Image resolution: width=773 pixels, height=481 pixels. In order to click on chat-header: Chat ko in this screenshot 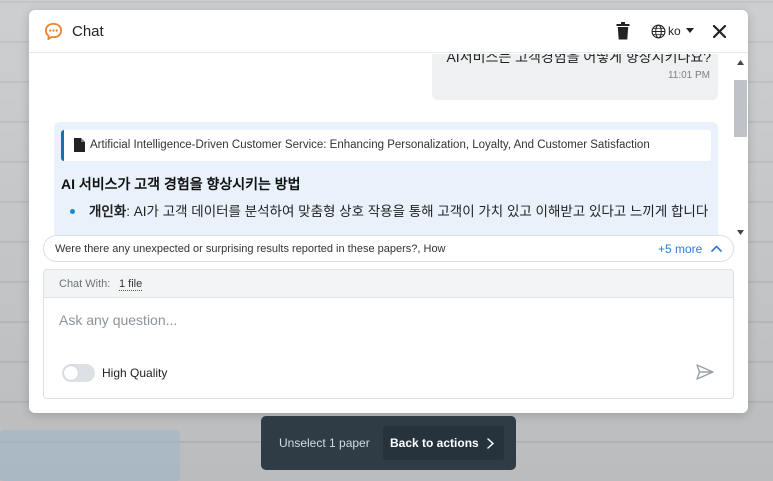, I will do `click(388, 31)`.